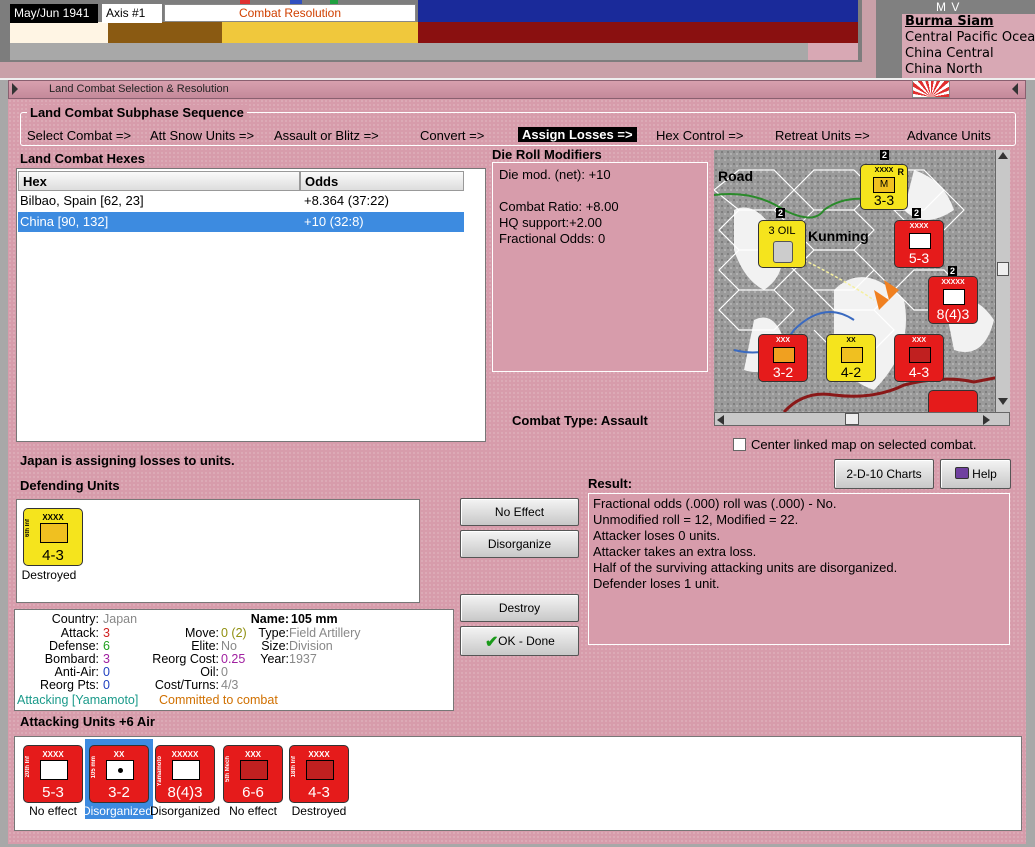  Describe the element at coordinates (720, 420) in the screenshot. I see `scroll-left-icon` at that location.